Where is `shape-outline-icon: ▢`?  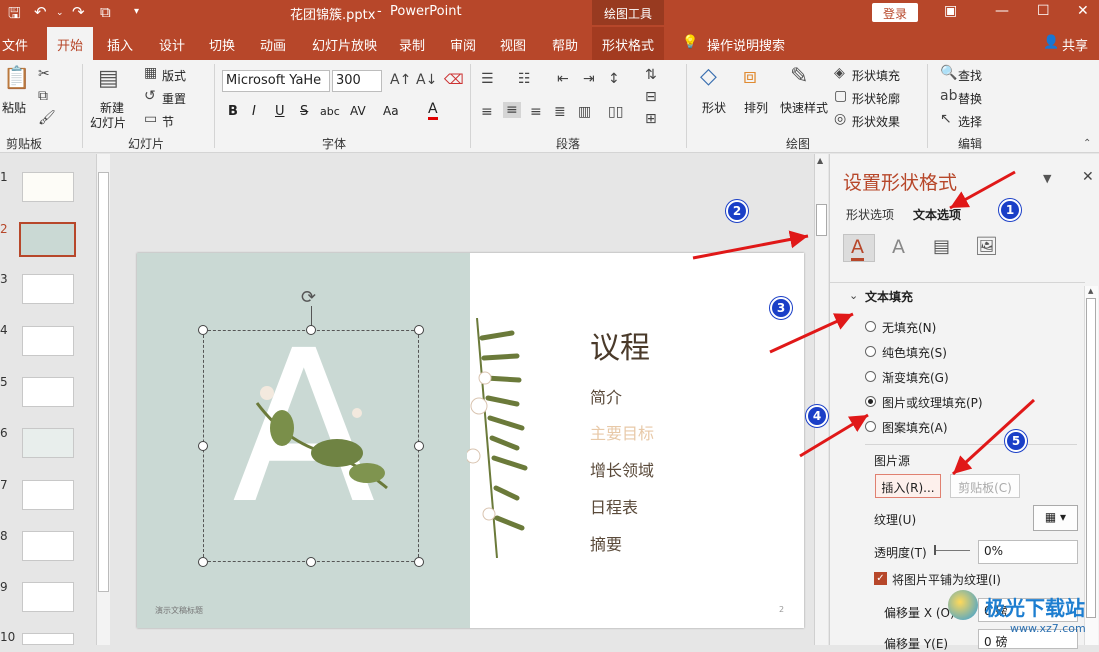
shape-outline-icon: ▢ is located at coordinates (840, 96).